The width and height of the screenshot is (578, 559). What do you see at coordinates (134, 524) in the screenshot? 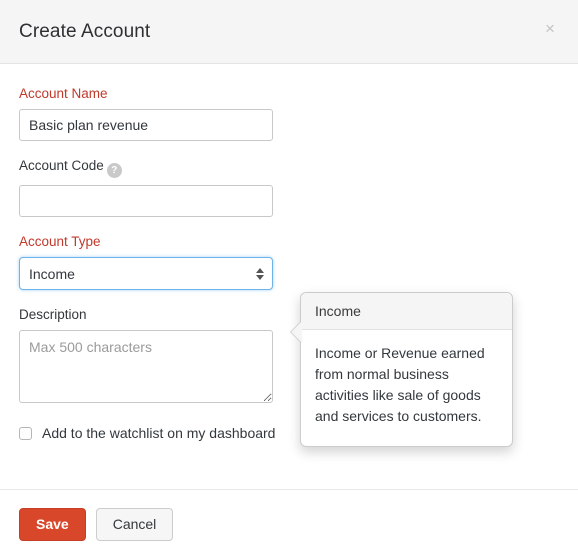
I see `cancel-button: Cancel` at bounding box center [134, 524].